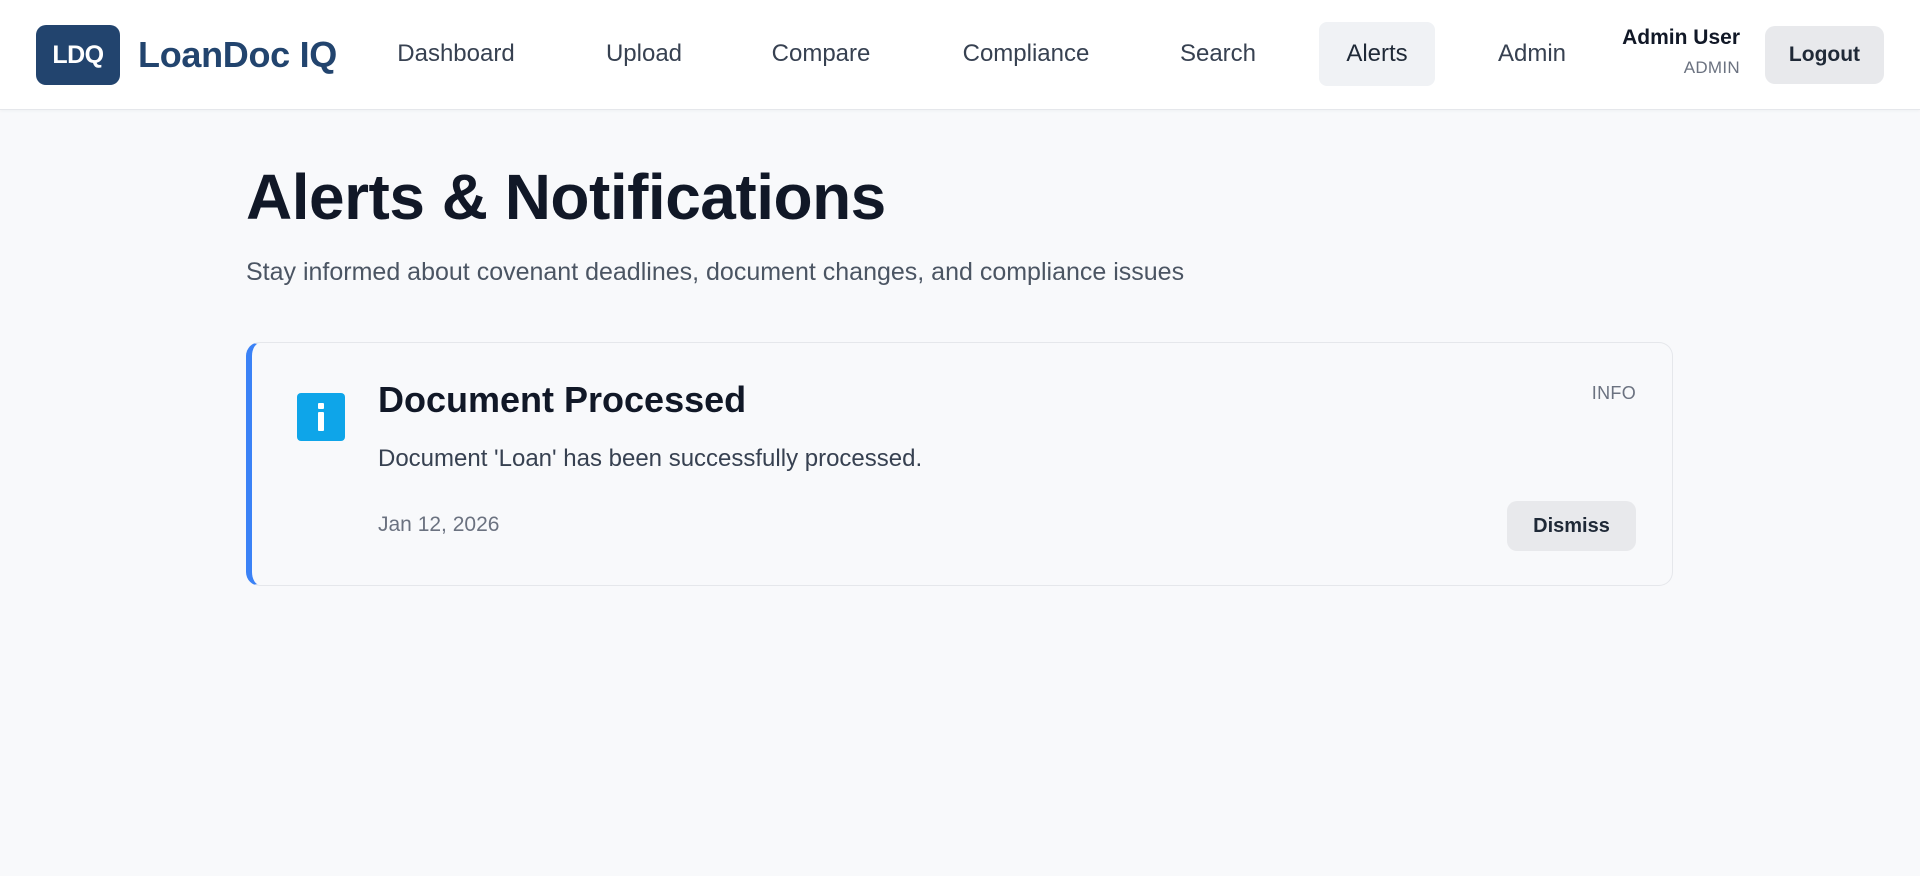 The height and width of the screenshot is (876, 1920). What do you see at coordinates (1532, 54) in the screenshot?
I see `nav-item-admin: Admin` at bounding box center [1532, 54].